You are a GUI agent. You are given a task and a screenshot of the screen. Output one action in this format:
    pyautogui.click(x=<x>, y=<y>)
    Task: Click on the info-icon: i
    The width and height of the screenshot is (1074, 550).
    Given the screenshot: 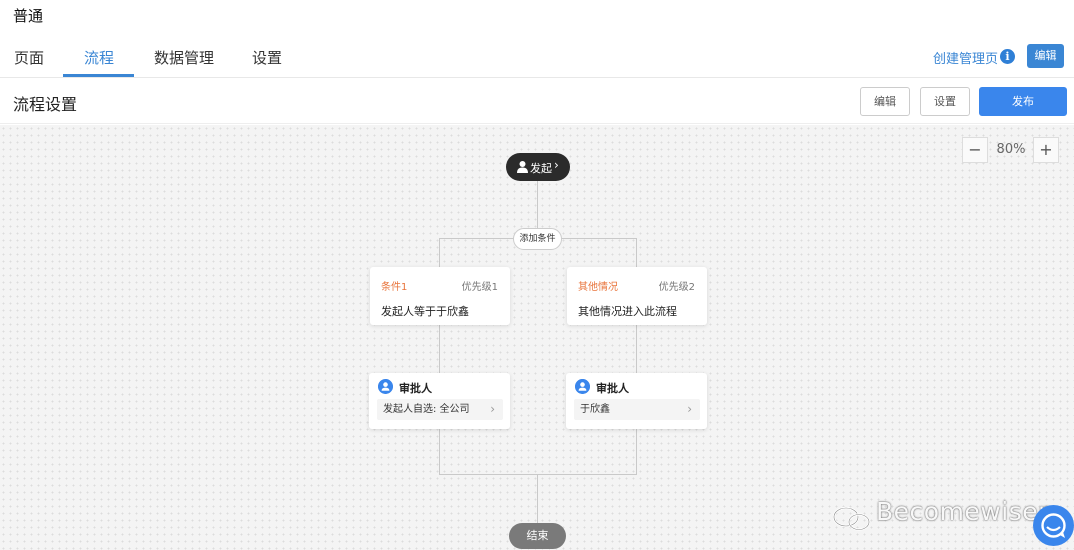 What is the action you would take?
    pyautogui.click(x=1007, y=56)
    